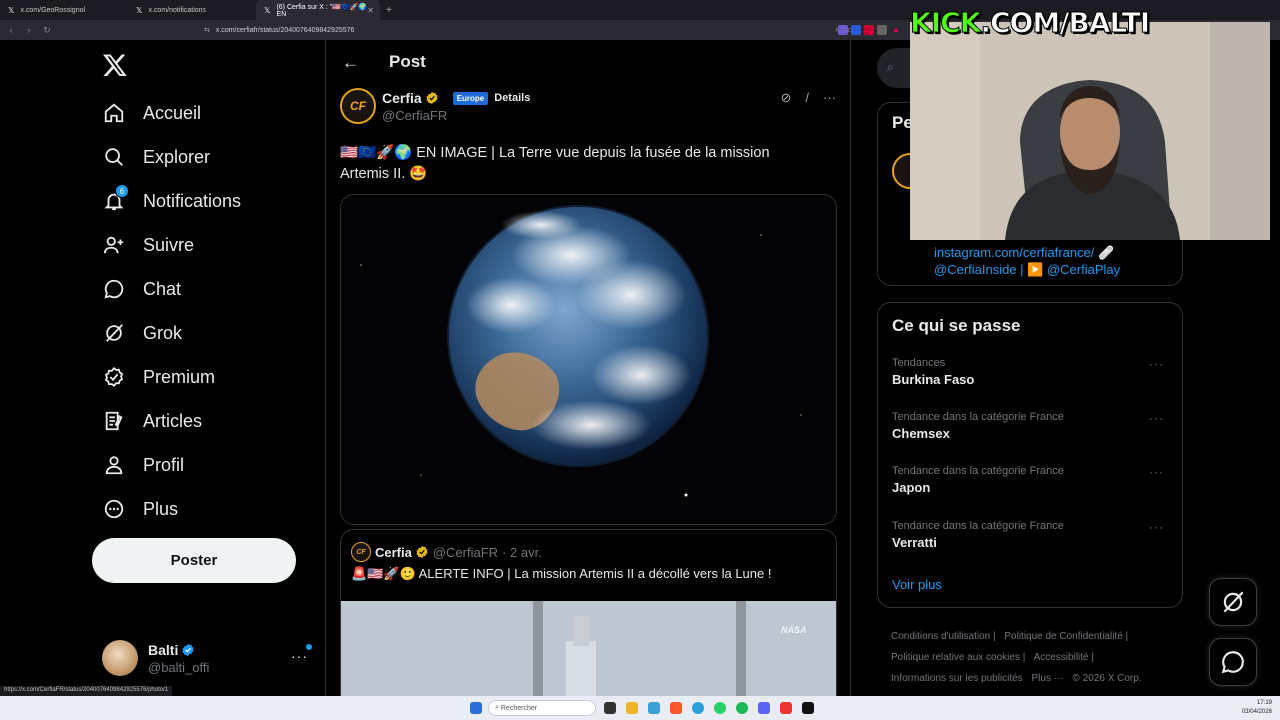 This screenshot has width=1280, height=720. Describe the element at coordinates (542, 708) in the screenshot. I see `taskbar-search: ⌕ Rechercher` at that location.